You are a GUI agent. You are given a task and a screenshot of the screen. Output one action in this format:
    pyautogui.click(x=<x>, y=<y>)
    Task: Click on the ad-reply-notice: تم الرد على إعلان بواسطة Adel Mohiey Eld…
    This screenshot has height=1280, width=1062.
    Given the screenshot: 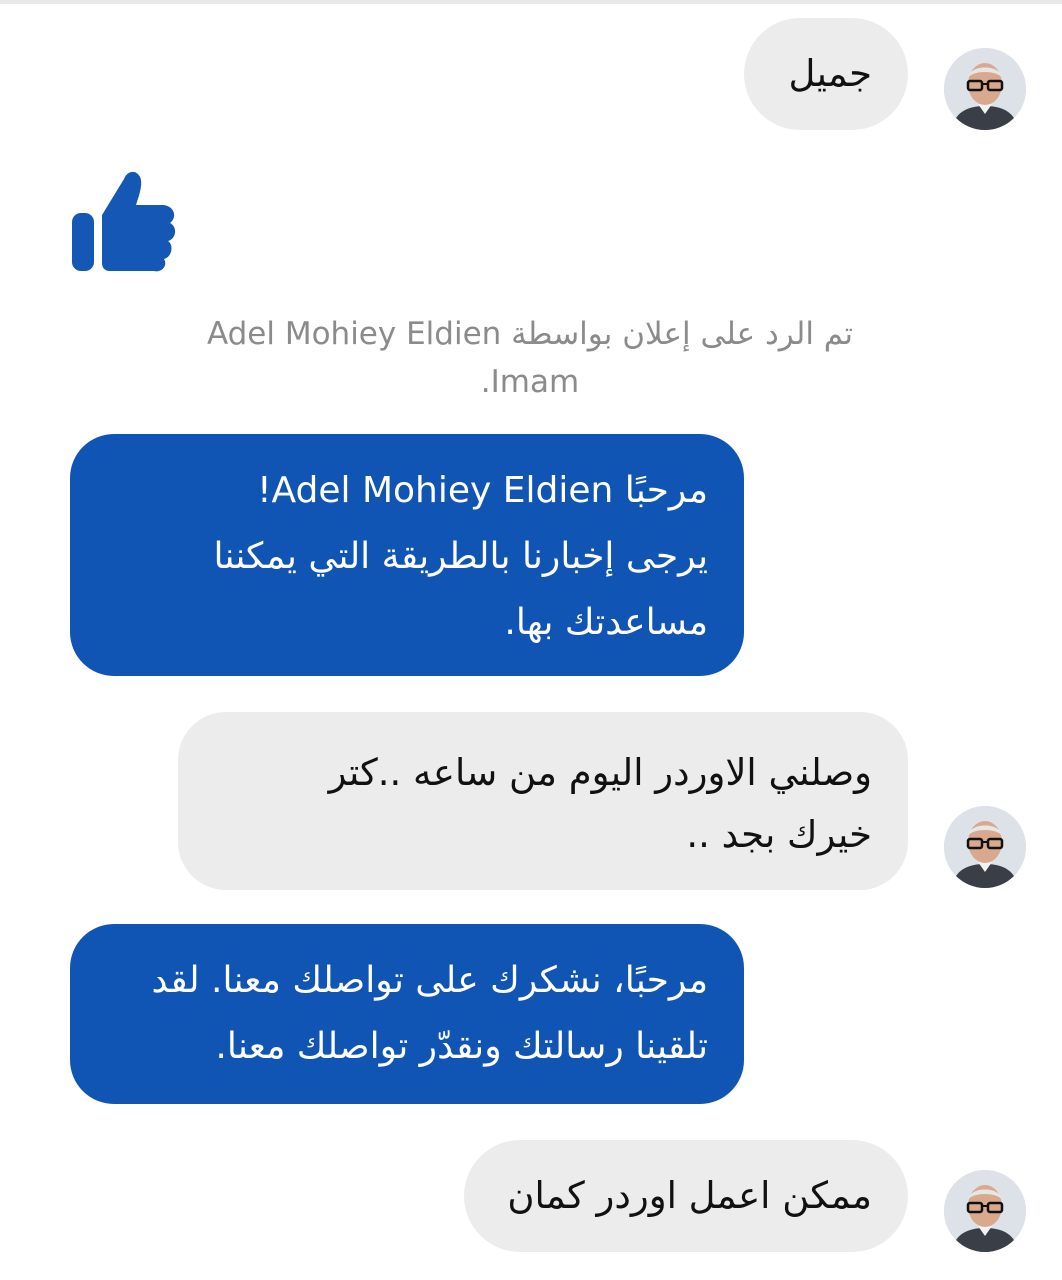 What is the action you would take?
    pyautogui.click(x=530, y=358)
    